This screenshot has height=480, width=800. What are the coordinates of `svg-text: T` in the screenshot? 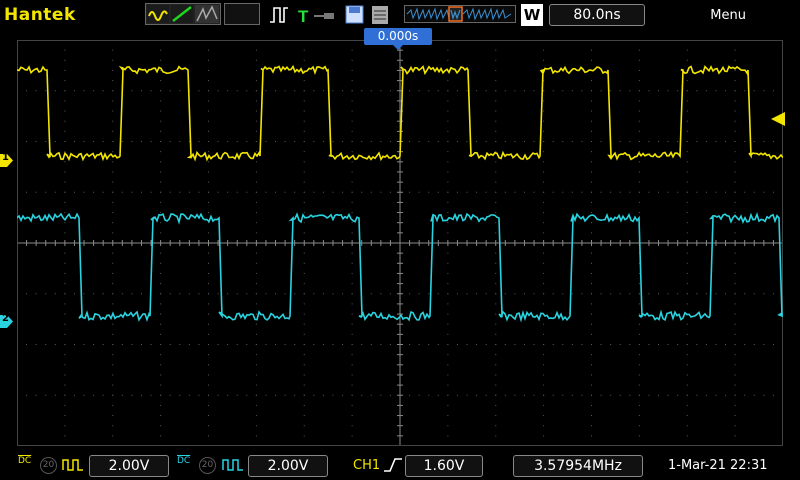 It's located at (303, 16).